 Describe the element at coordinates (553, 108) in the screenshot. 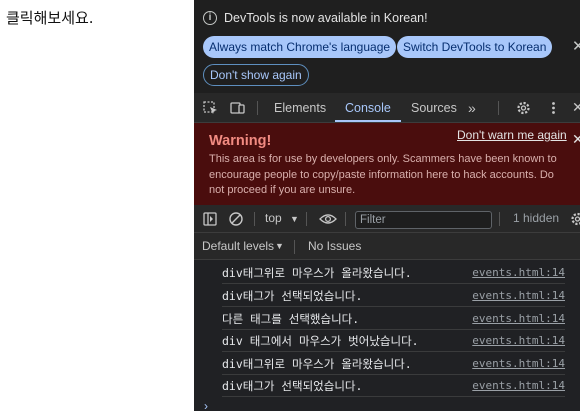

I see `kebab-menu-icon` at that location.